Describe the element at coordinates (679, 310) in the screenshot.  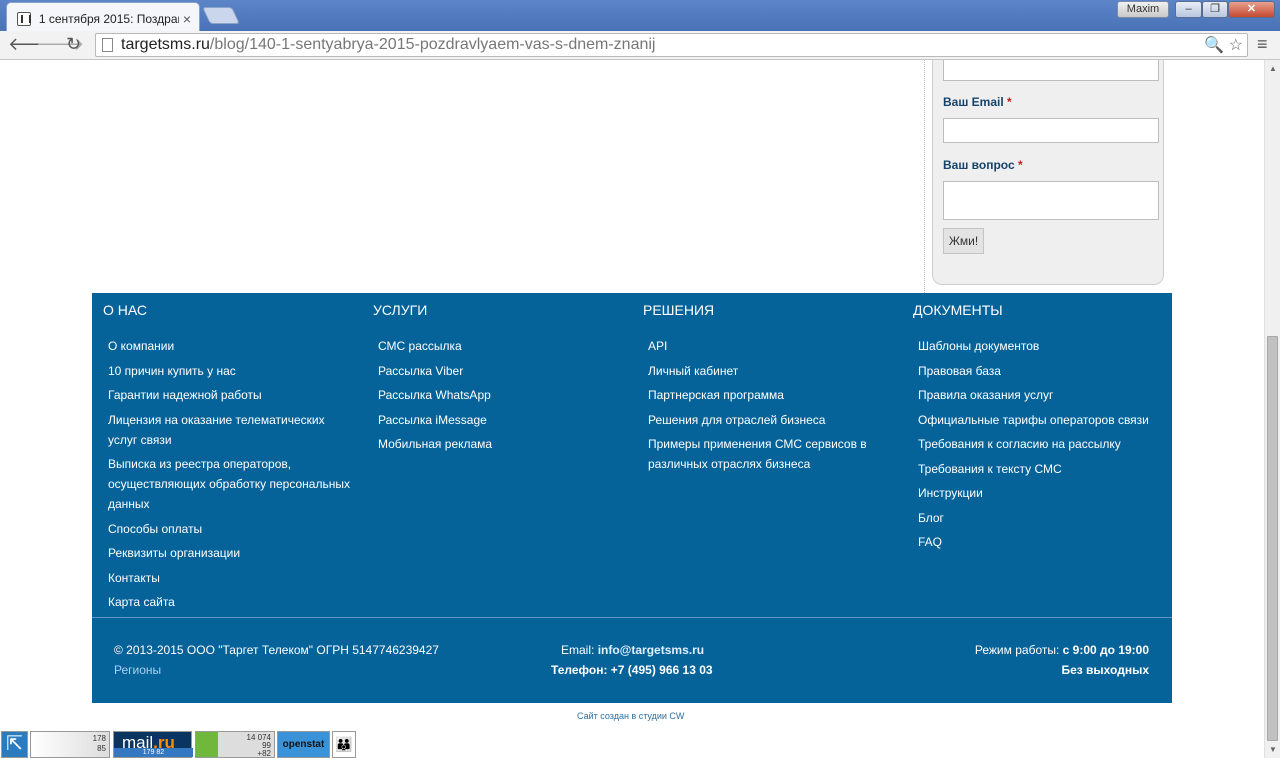
I see `footer-column-title: РЕШЕНИЯ` at that location.